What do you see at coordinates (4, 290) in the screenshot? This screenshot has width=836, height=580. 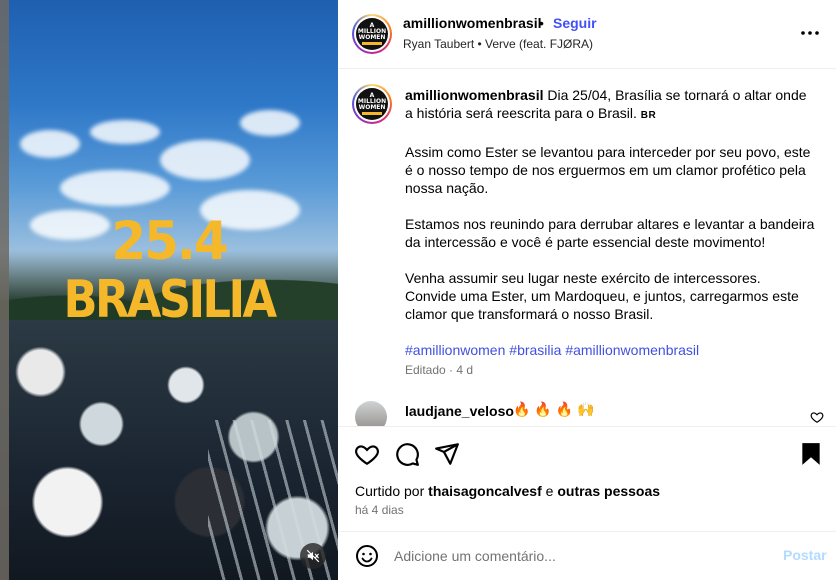 I see `media-left-edge` at bounding box center [4, 290].